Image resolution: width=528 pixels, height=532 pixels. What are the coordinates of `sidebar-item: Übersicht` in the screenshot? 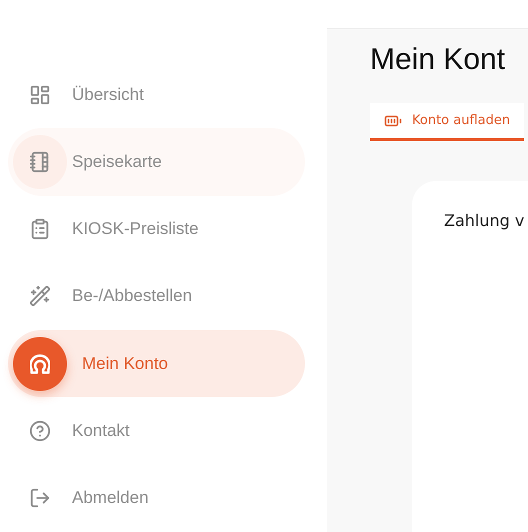 It's located at (156, 94).